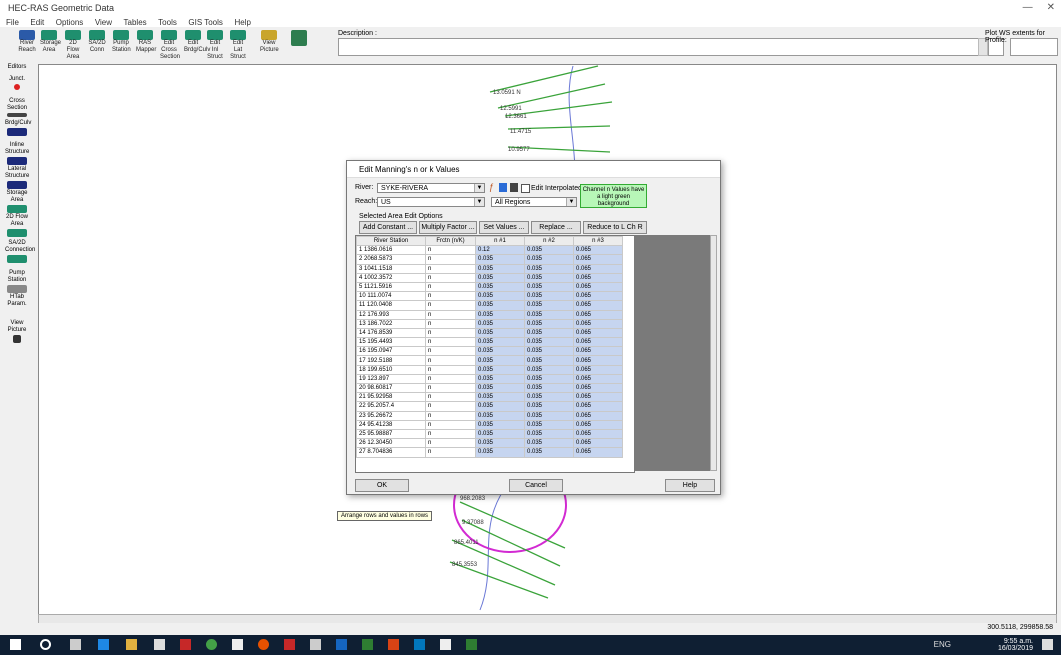  Describe the element at coordinates (391, 434) in the screenshot. I see `river-station-cell: 25 95.98887` at that location.